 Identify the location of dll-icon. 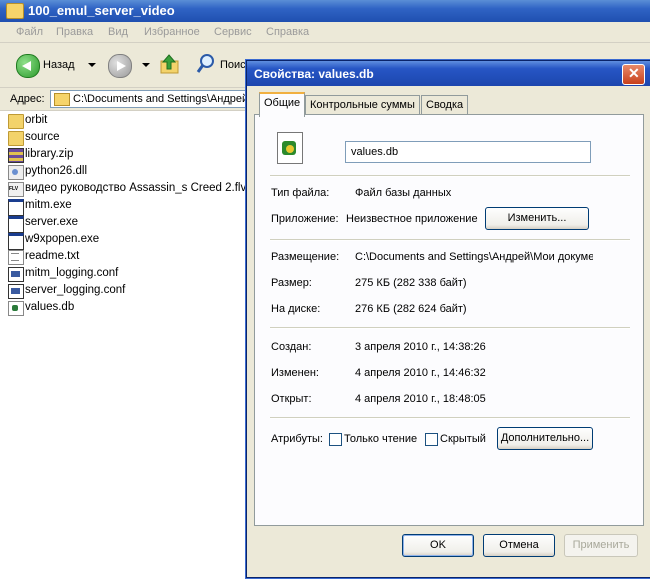
(16, 172).